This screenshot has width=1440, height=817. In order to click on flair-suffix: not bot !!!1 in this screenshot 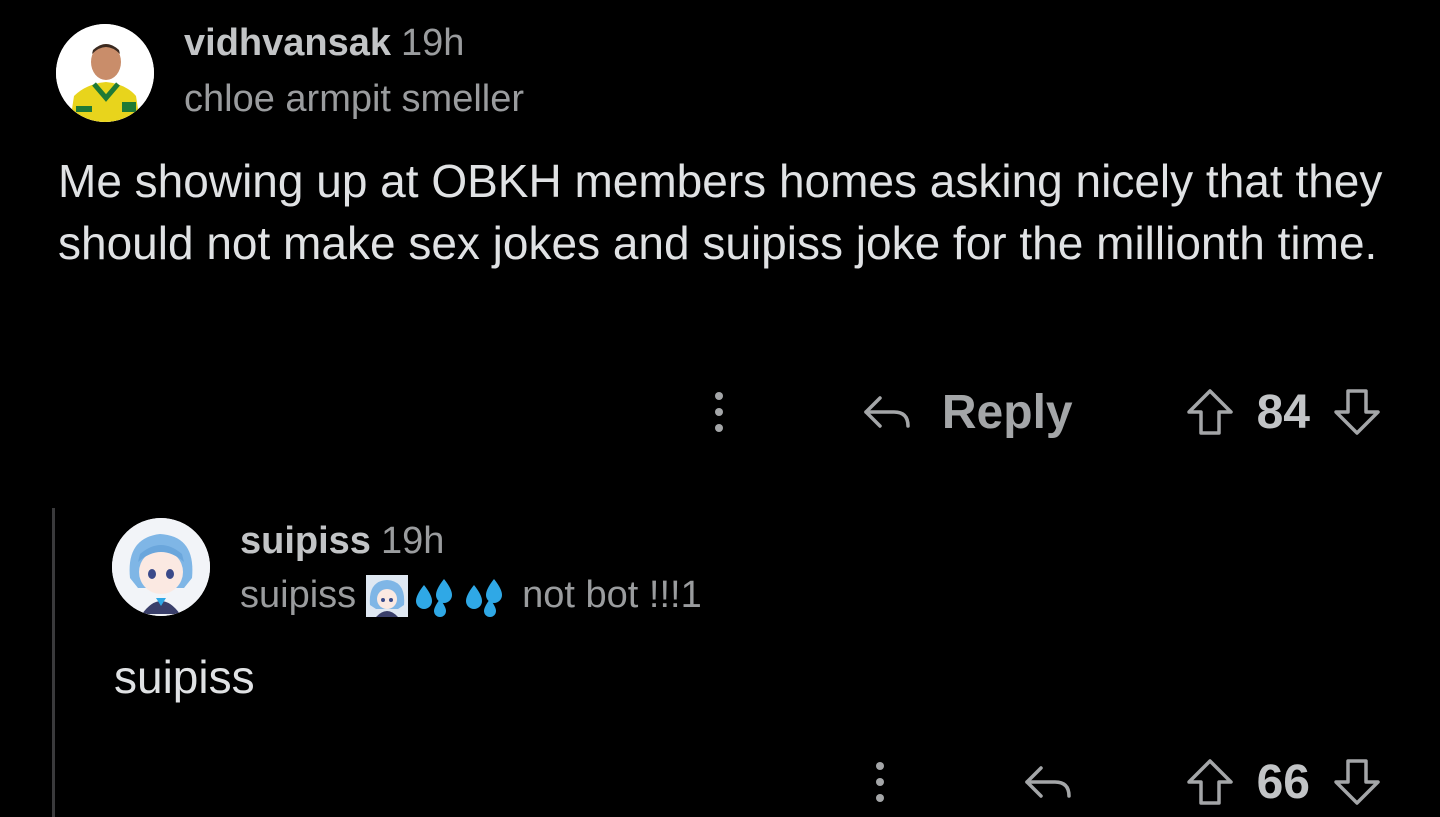, I will do `click(612, 595)`.